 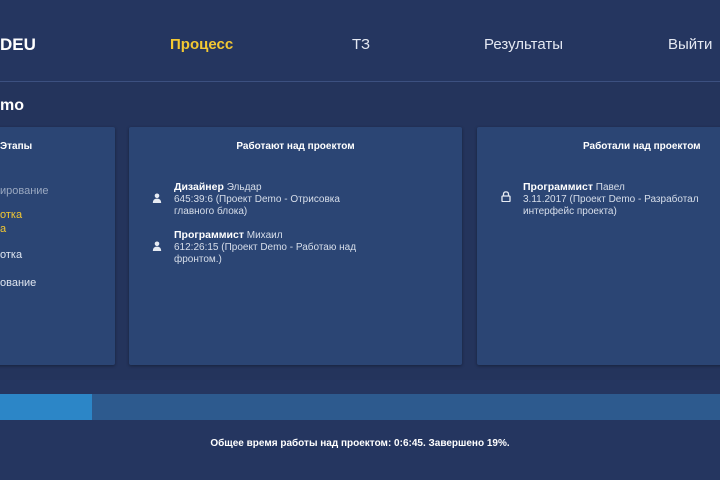 What do you see at coordinates (244, 187) in the screenshot?
I see `worker-name: Эльдар` at bounding box center [244, 187].